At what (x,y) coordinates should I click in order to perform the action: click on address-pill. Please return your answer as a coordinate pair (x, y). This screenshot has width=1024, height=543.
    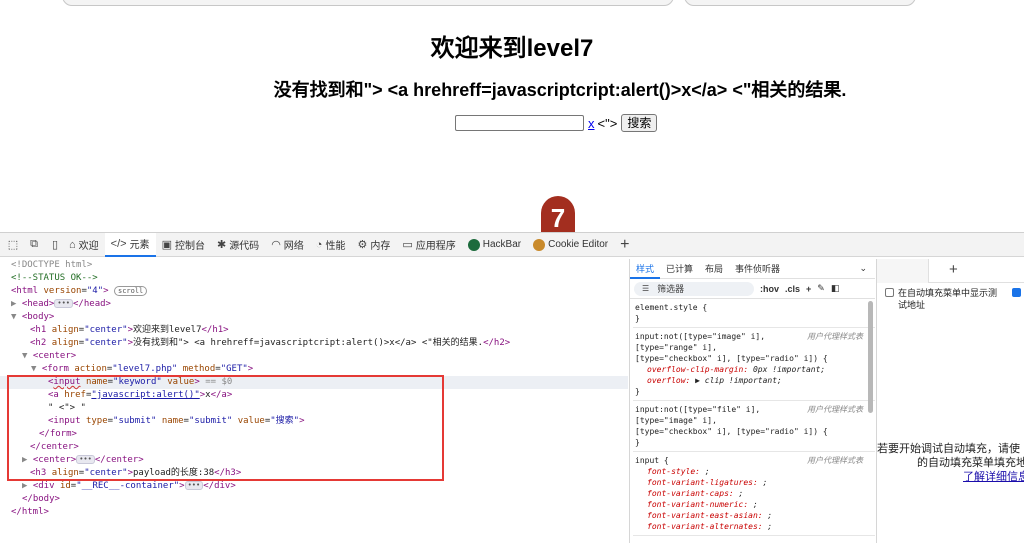
    Looking at the image, I should click on (368, 3).